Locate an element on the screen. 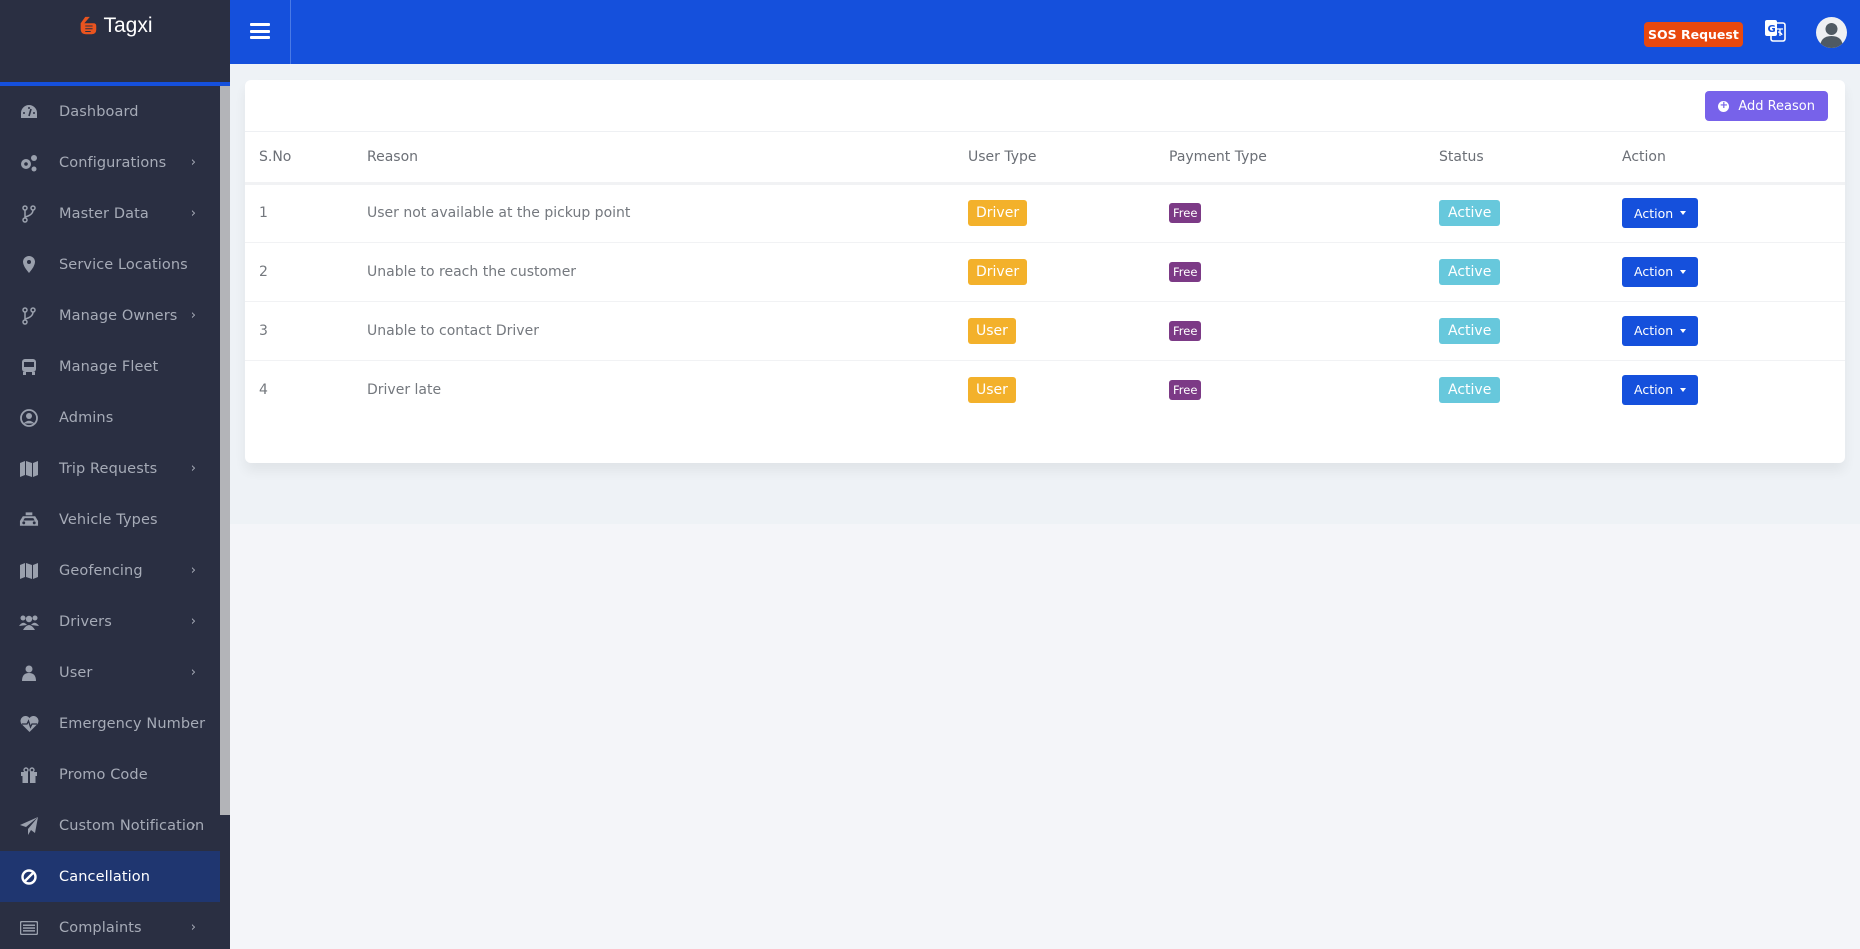  sidebar-item-master-data: Master Data › is located at coordinates (110, 213).